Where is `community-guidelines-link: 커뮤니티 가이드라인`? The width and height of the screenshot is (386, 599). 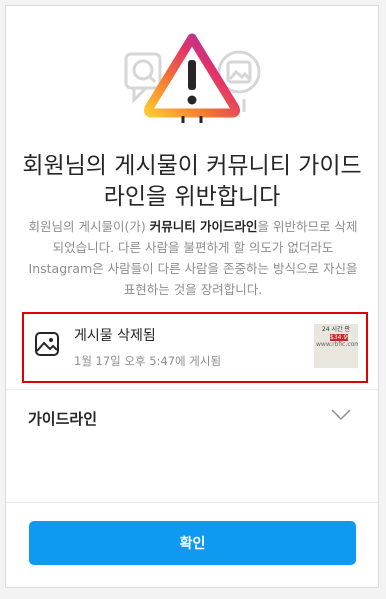 community-guidelines-link: 커뮤니티 가이드라인 is located at coordinates (204, 226).